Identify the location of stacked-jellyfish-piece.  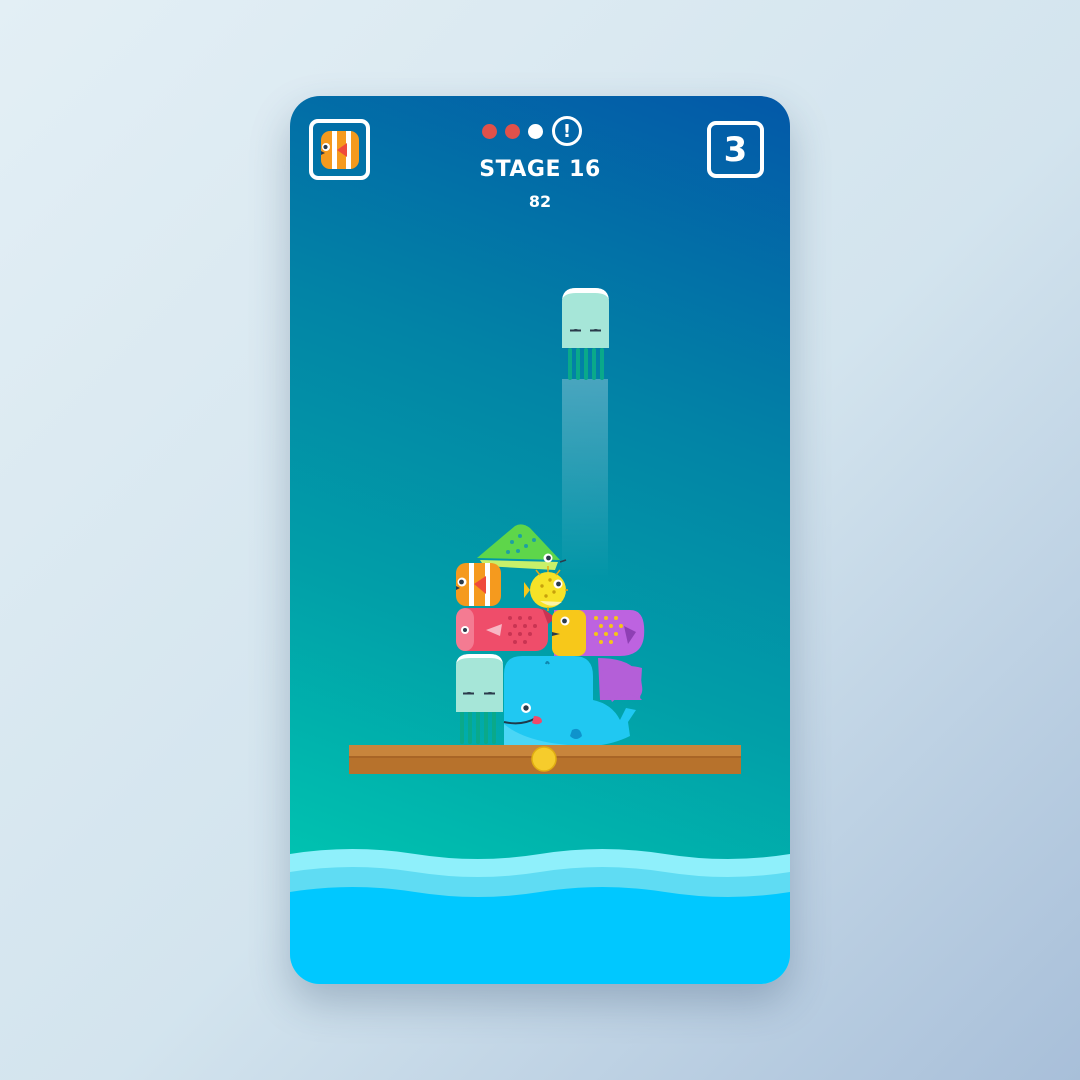
(479, 699).